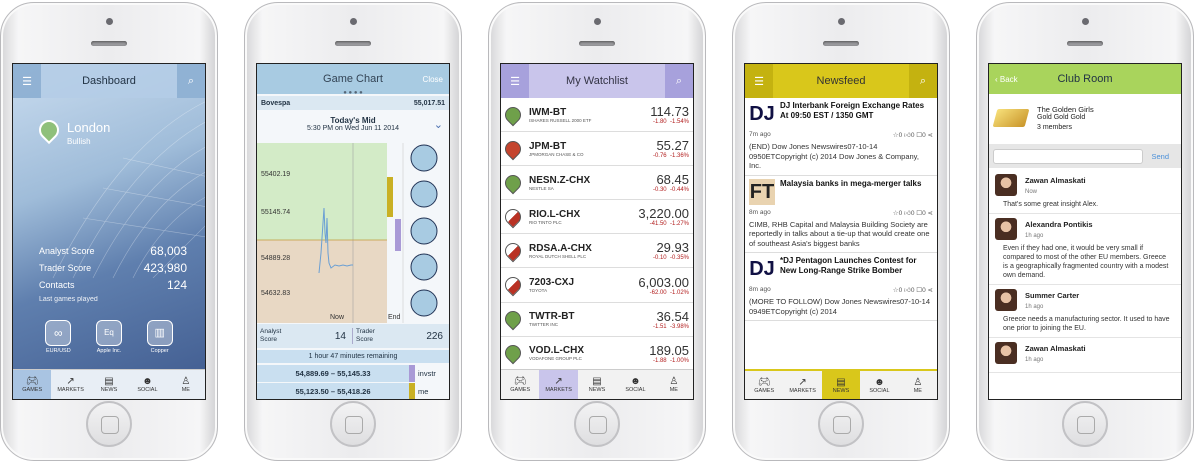 The image size is (1195, 463). What do you see at coordinates (372, 336) in the screenshot?
I see `trader-label: Trader Score` at bounding box center [372, 336].